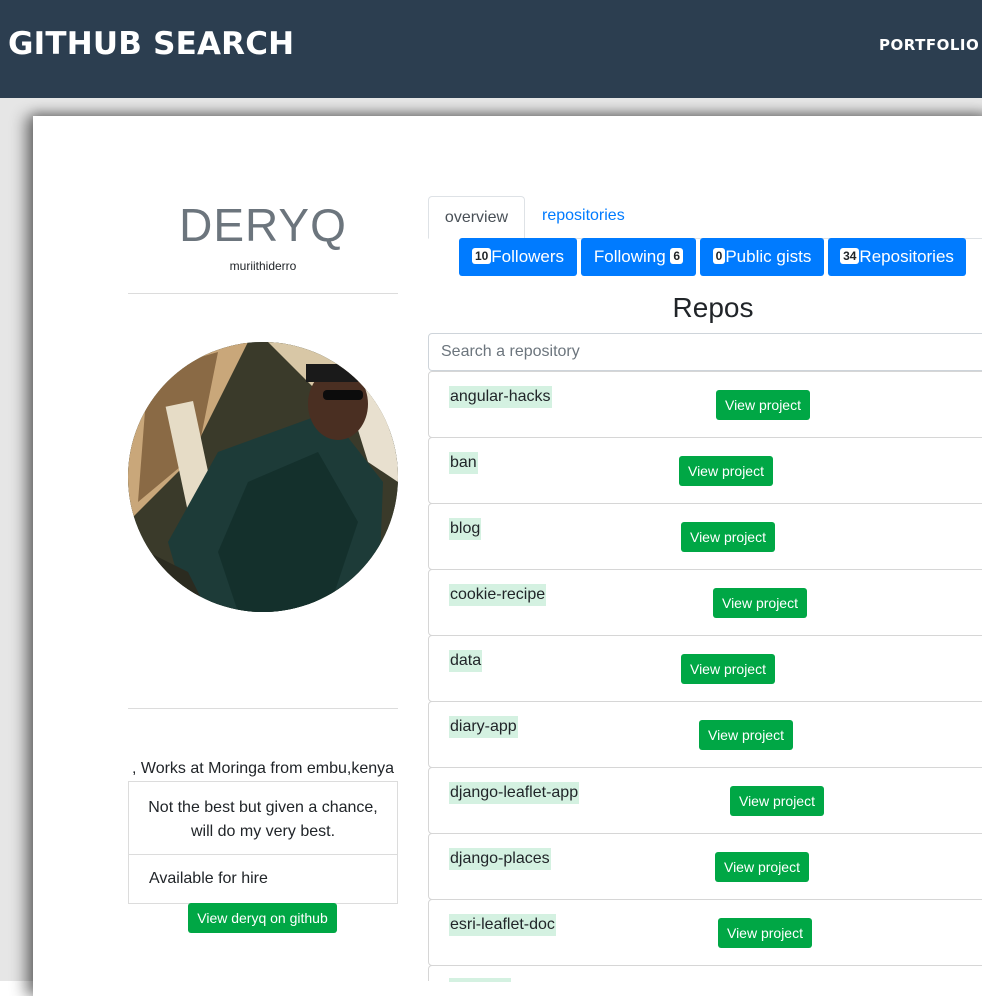 The image size is (982, 996). What do you see at coordinates (262, 918) in the screenshot?
I see `view-on-github-button: View deryq on github` at bounding box center [262, 918].